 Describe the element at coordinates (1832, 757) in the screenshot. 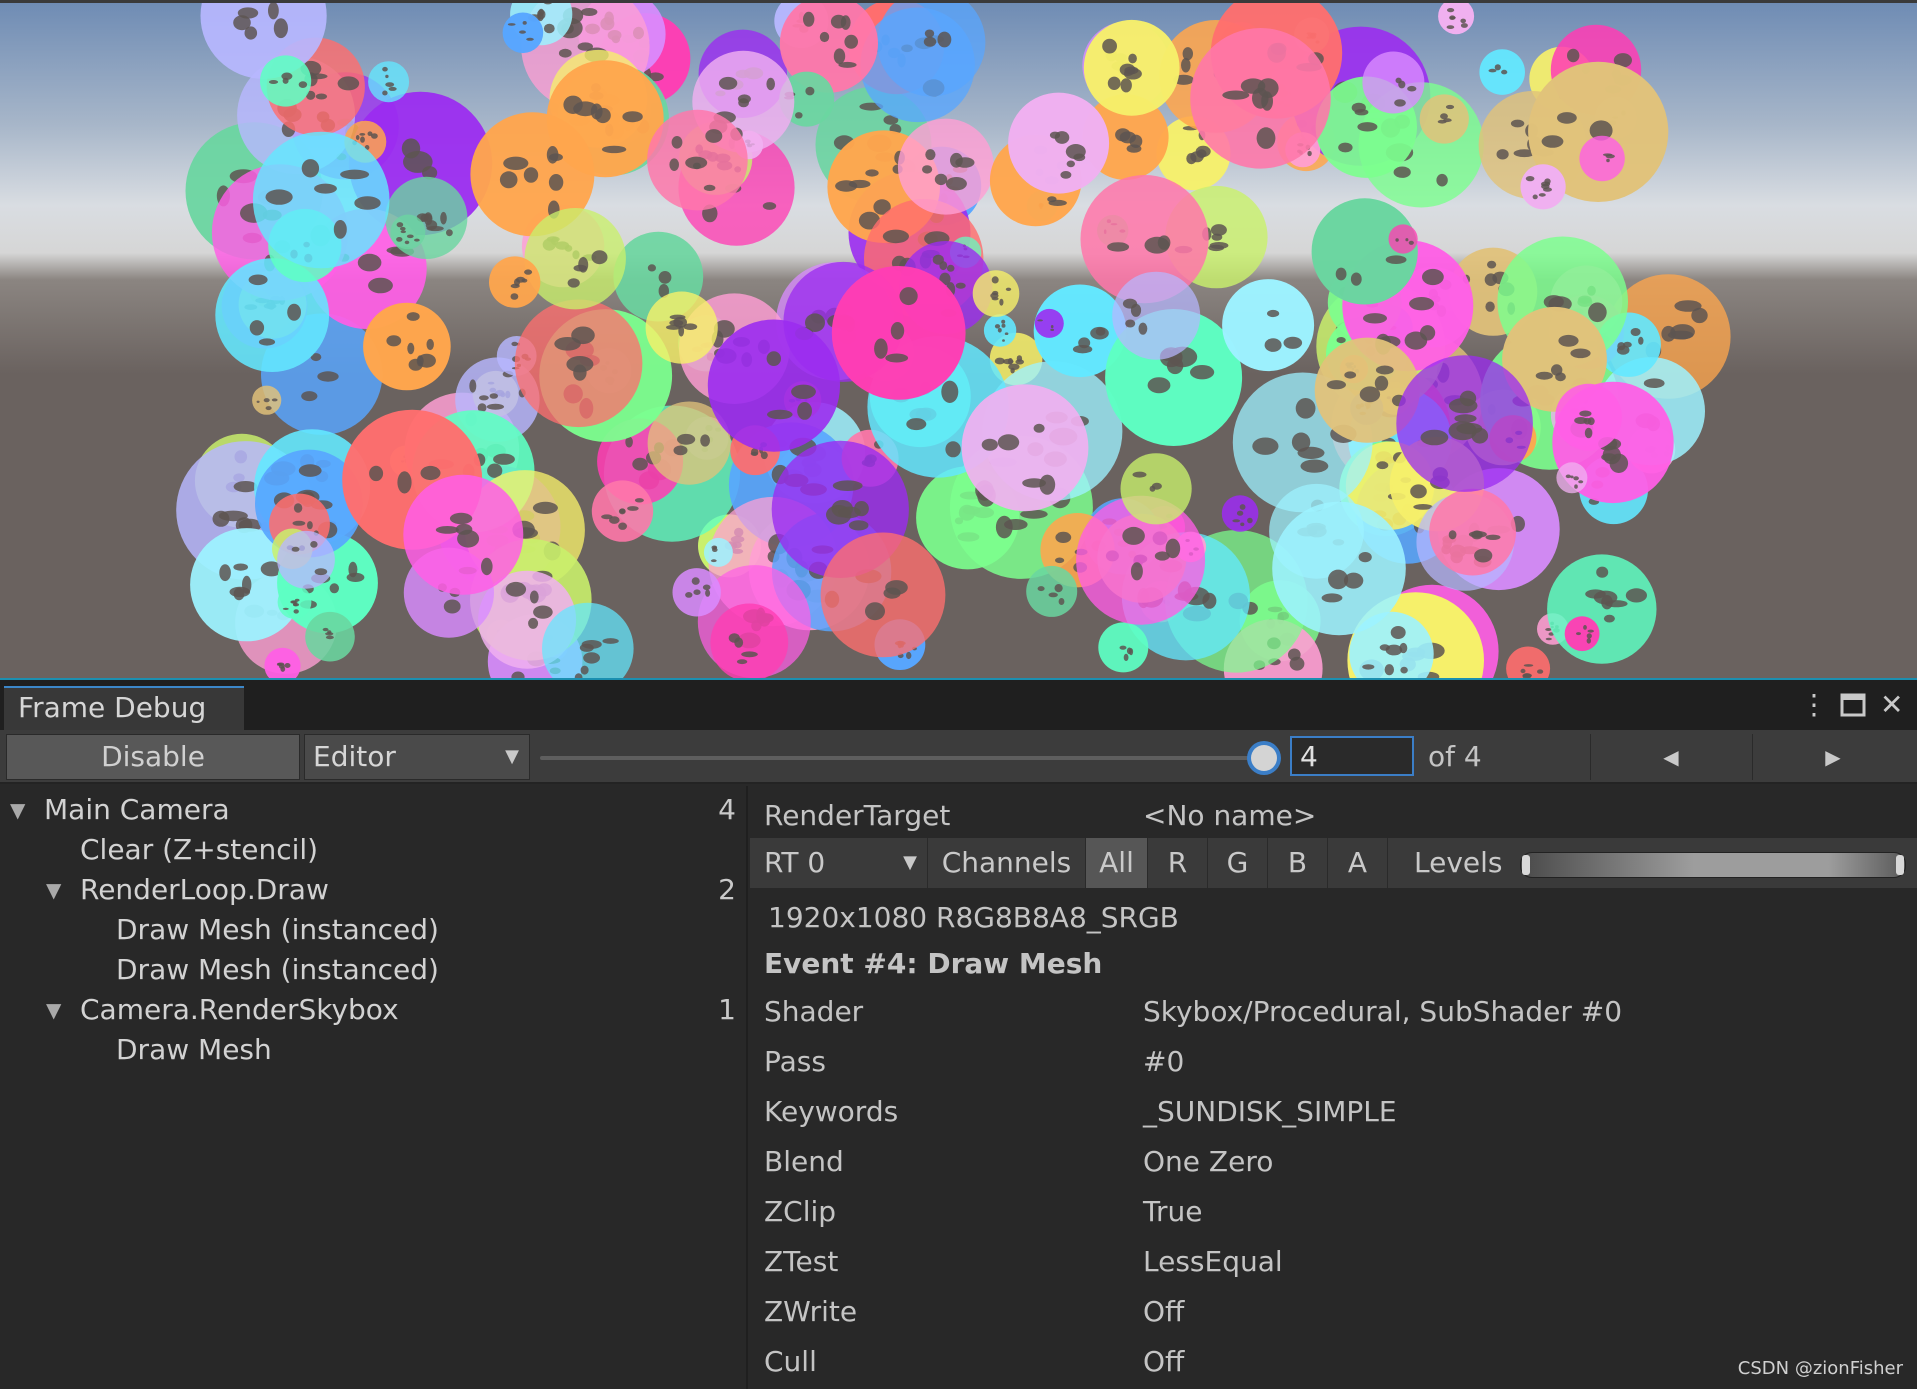

I see `next-event-button: ▶` at that location.